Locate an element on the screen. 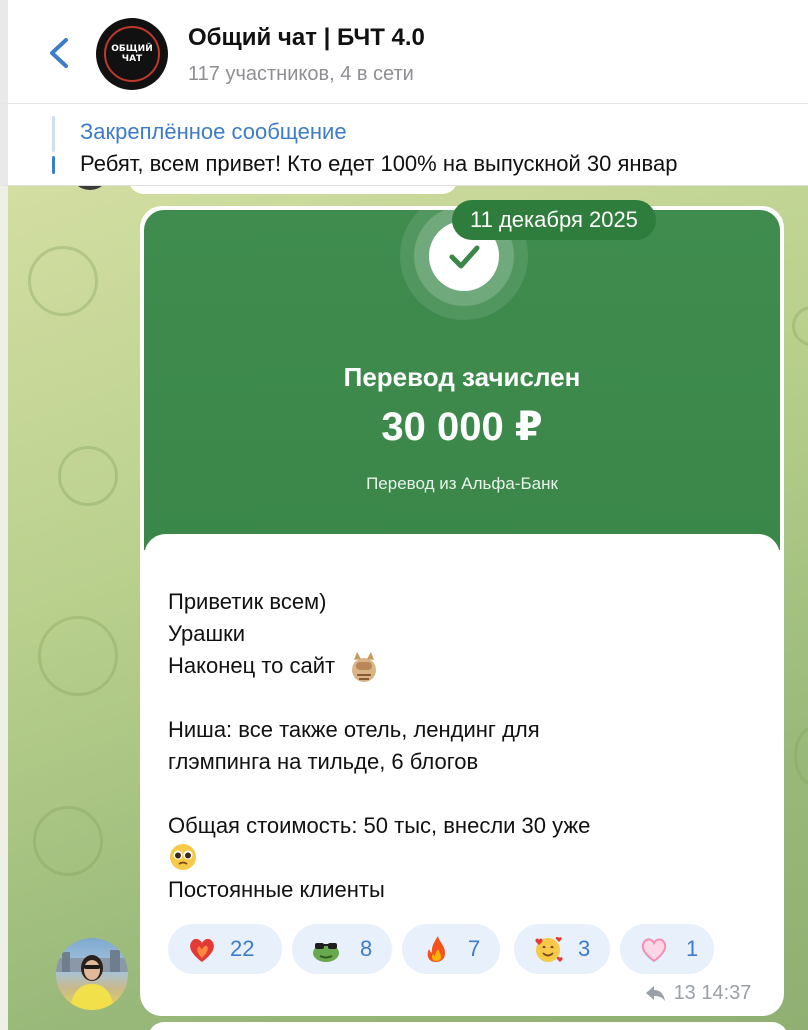 Image resolution: width=808 pixels, height=1030 pixels. message-line: Общая стоимость: 50 тыс, внесли 30 уже is located at coordinates (379, 825).